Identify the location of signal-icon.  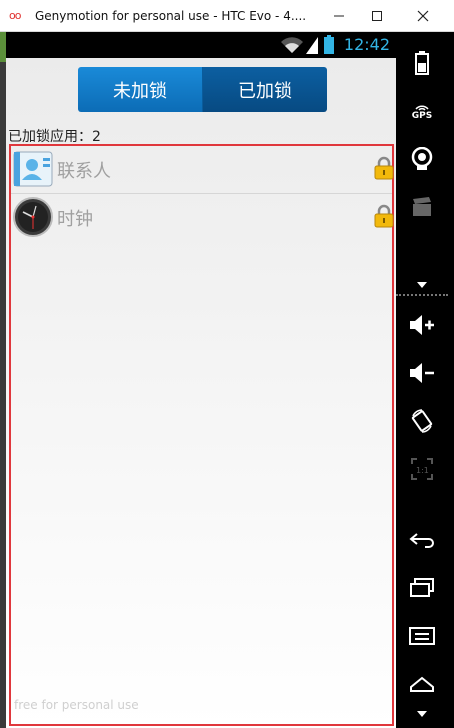
(312, 45).